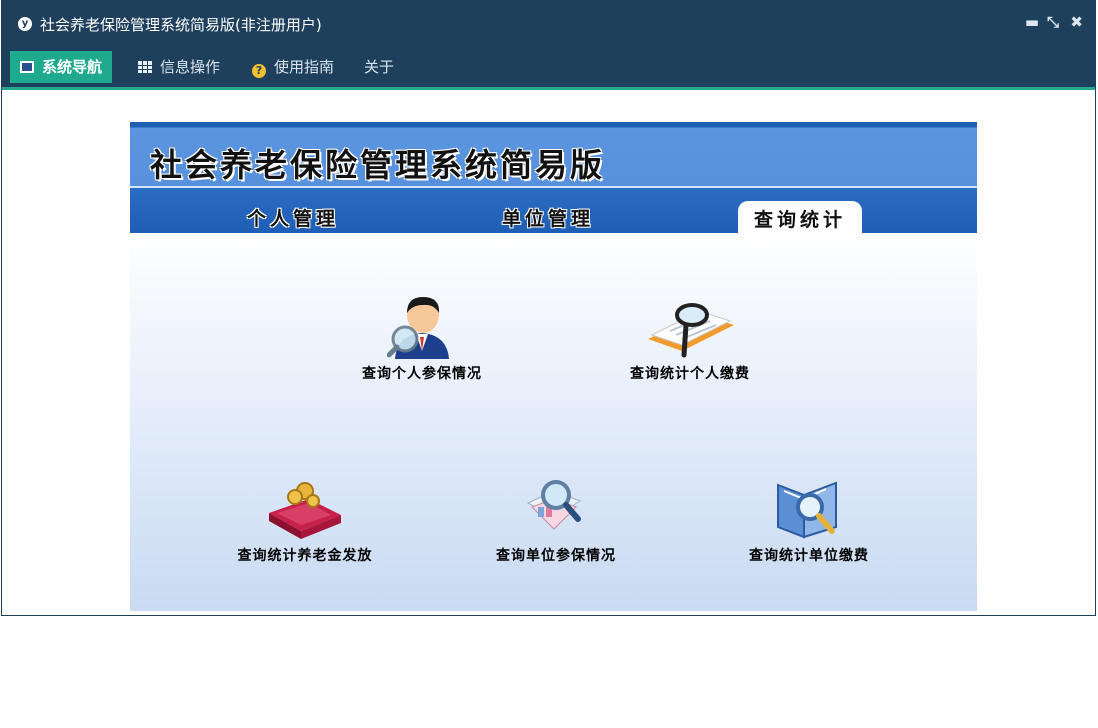 The image size is (1098, 728). I want to click on app-banner: 社会养老保险管理系统简易版, so click(553, 154).